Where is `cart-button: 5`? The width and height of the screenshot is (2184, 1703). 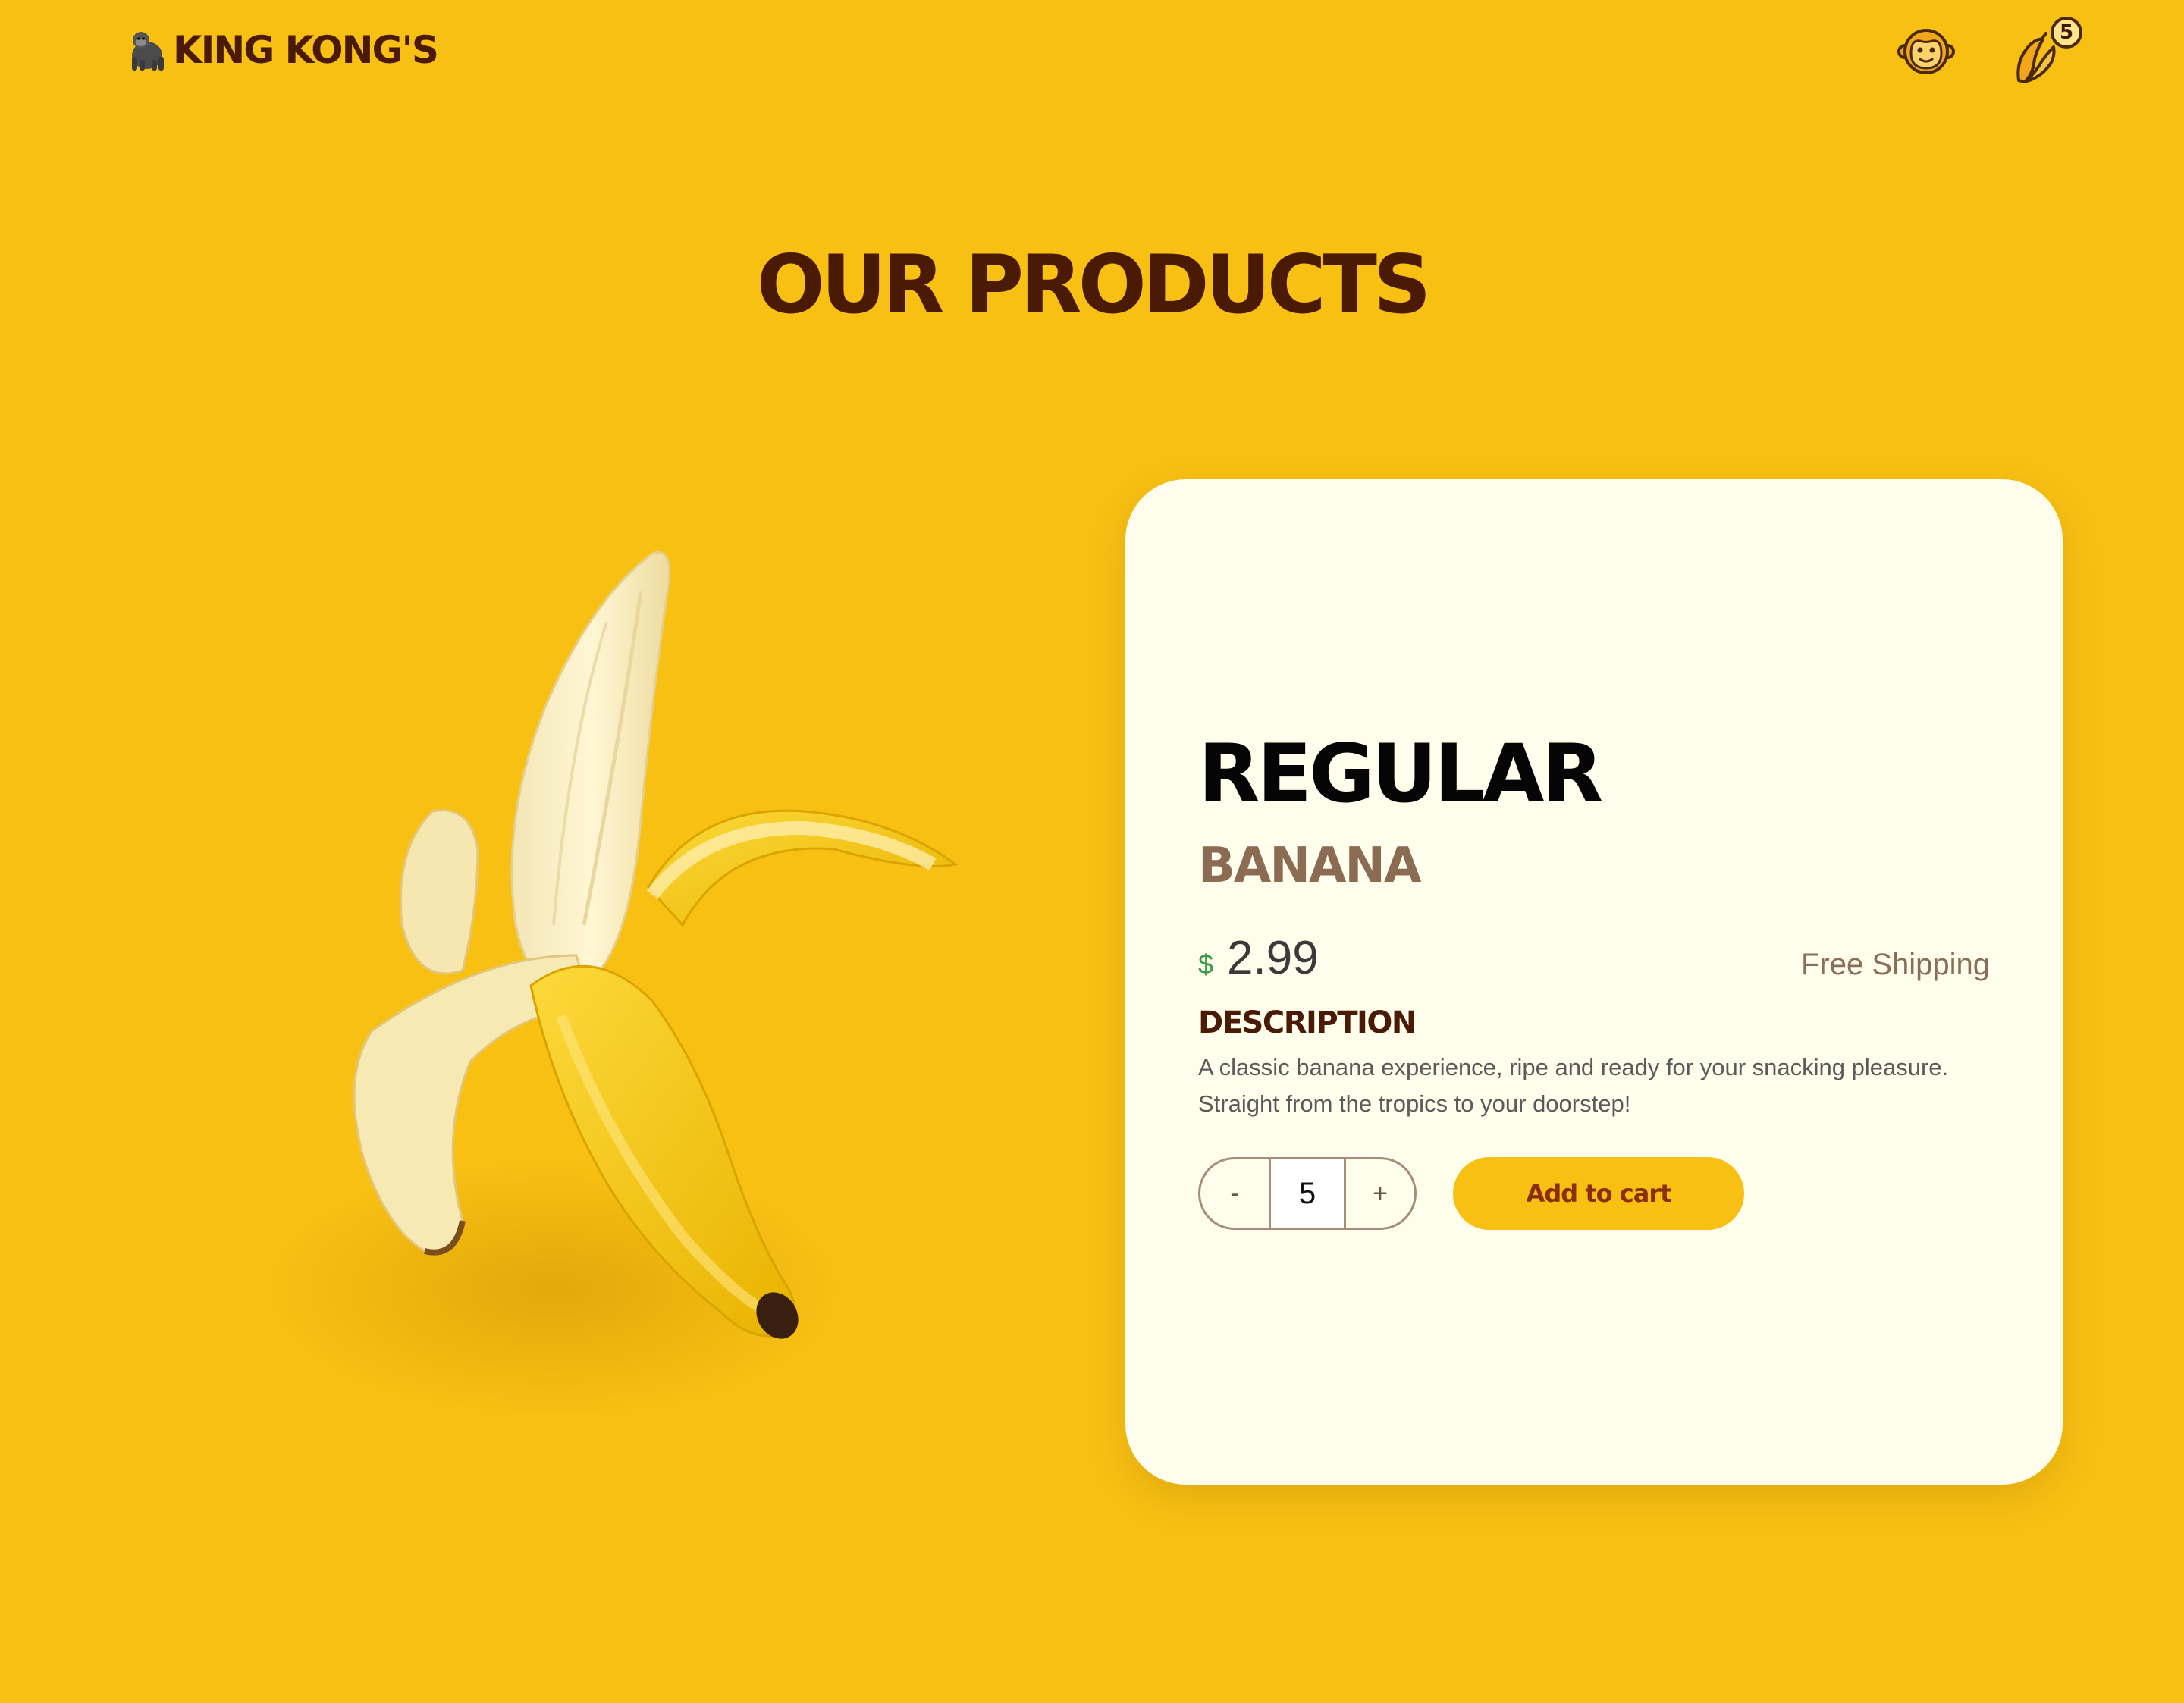
cart-button: 5 is located at coordinates (2046, 50).